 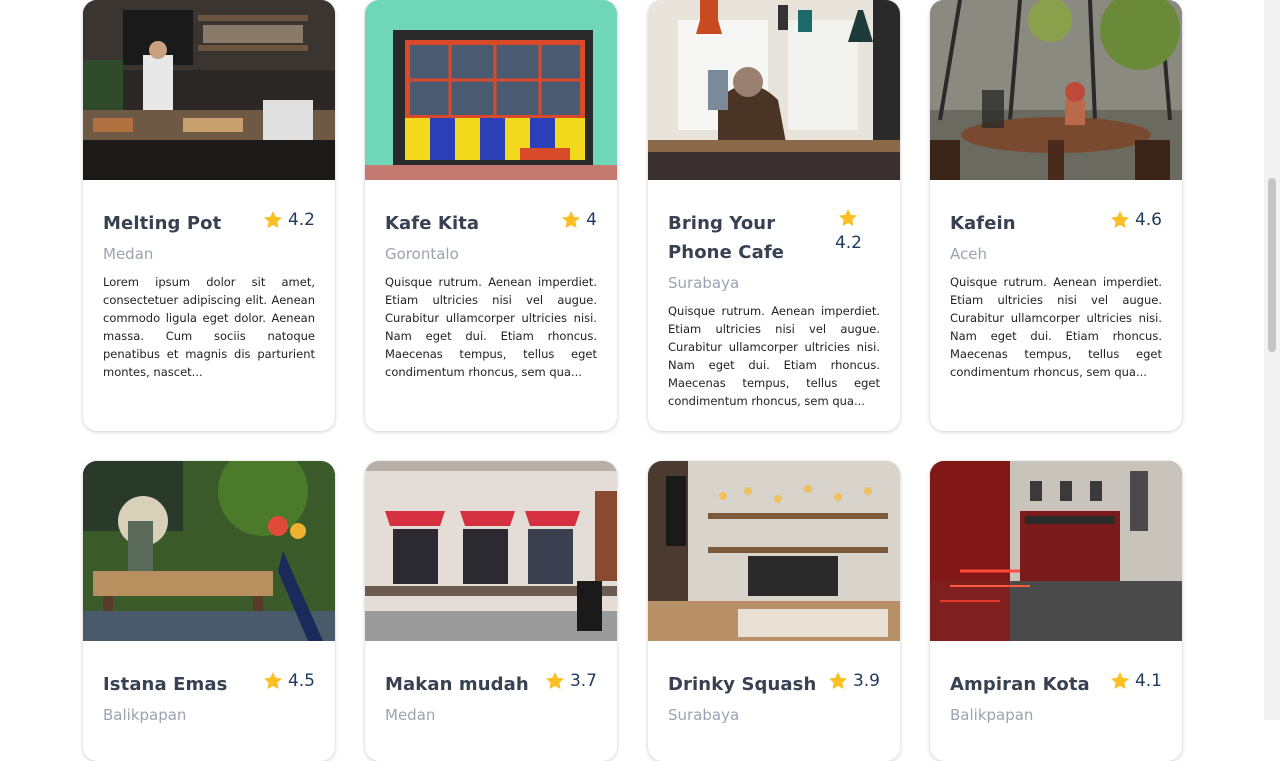 What do you see at coordinates (1148, 220) in the screenshot?
I see `rating-value: 4.6` at bounding box center [1148, 220].